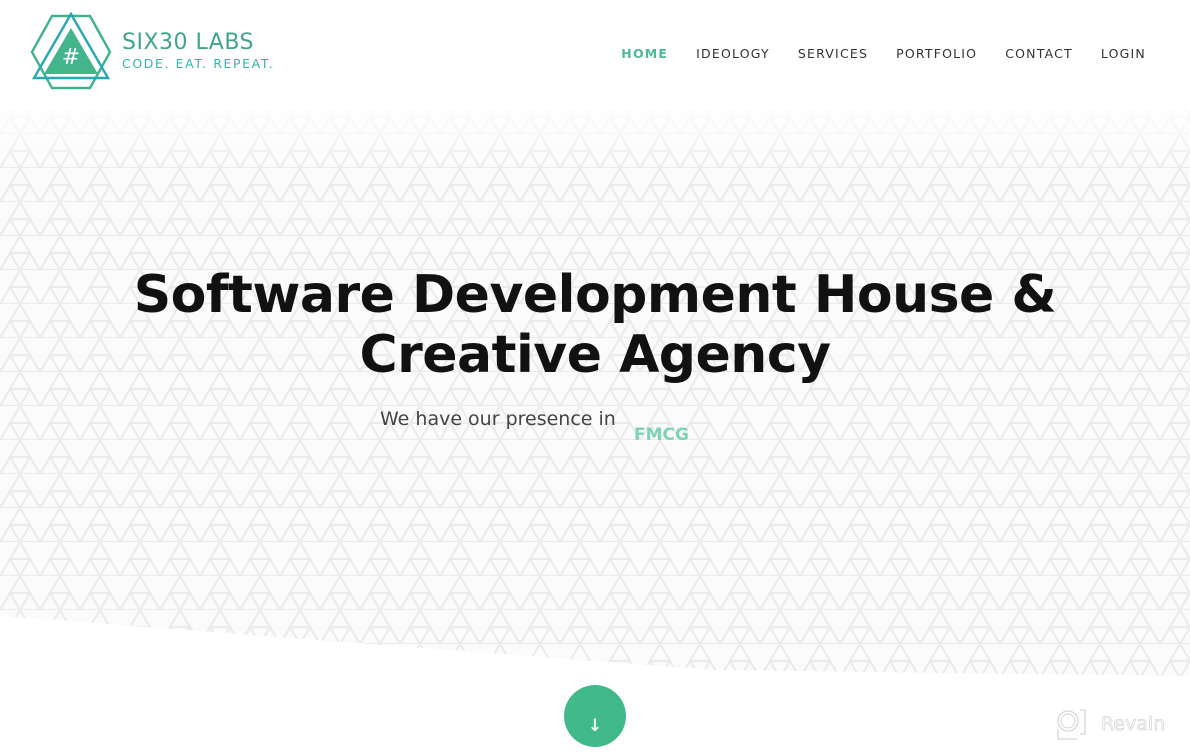  I want to click on revain-label: Revain, so click(1133, 724).